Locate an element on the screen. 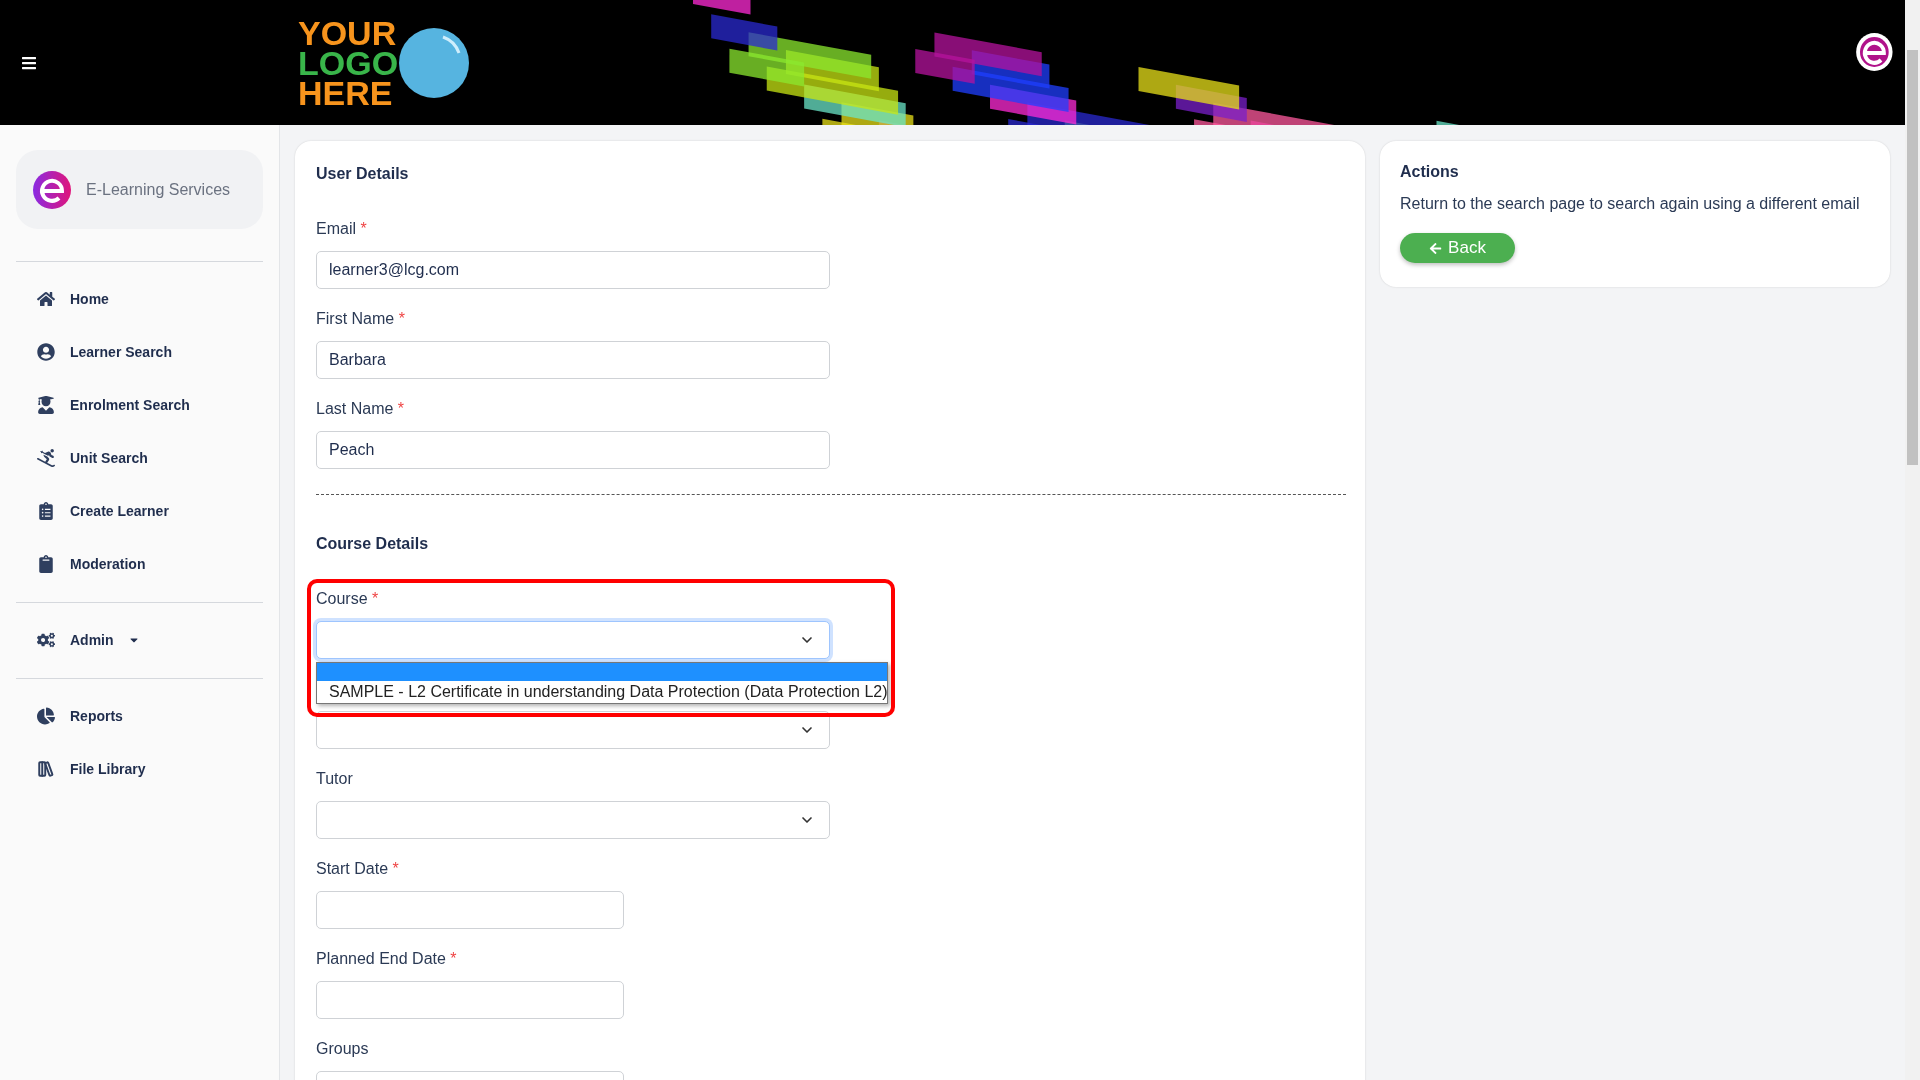  nav-label: Admin is located at coordinates (92, 639).